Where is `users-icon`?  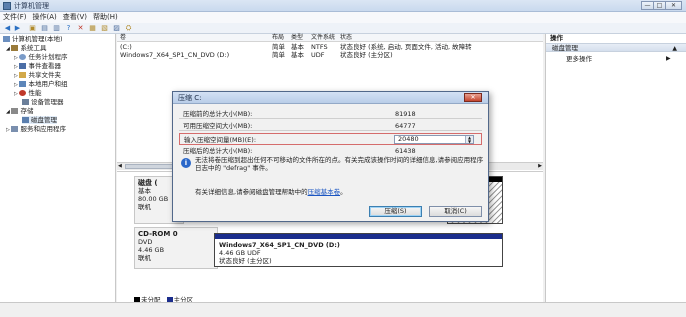 users-icon is located at coordinates (23, 84).